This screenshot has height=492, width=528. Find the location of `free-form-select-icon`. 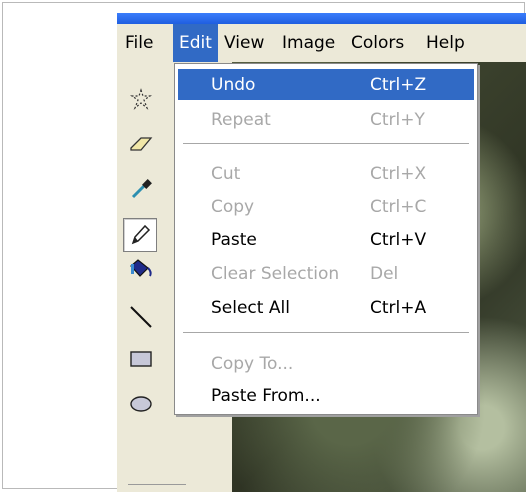

free-form-select-icon is located at coordinates (141, 99).